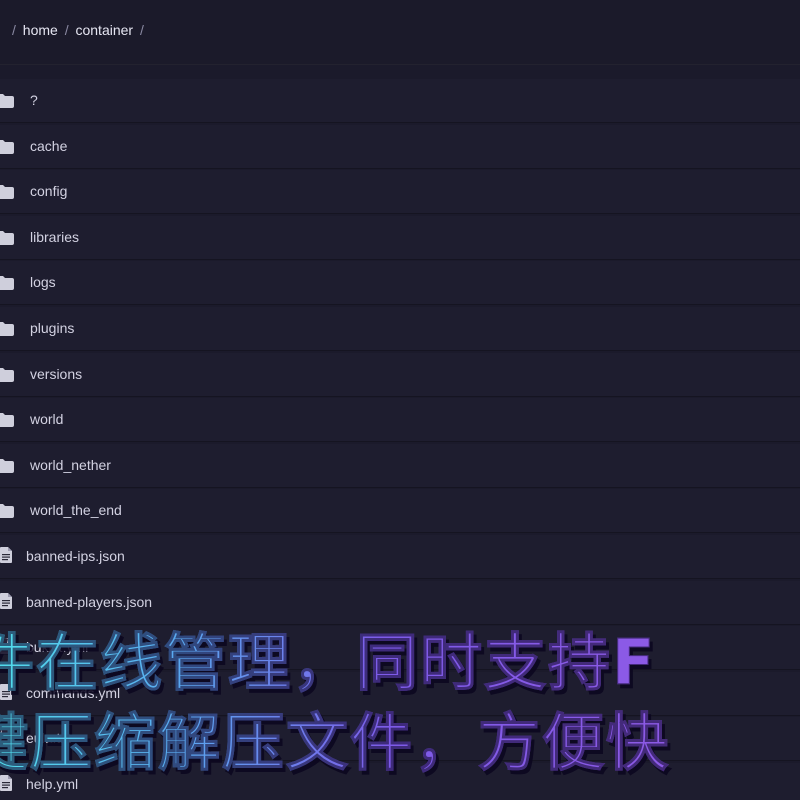 The image size is (800, 800). What do you see at coordinates (400, 511) in the screenshot?
I see `folder-row: world_the_end` at bounding box center [400, 511].